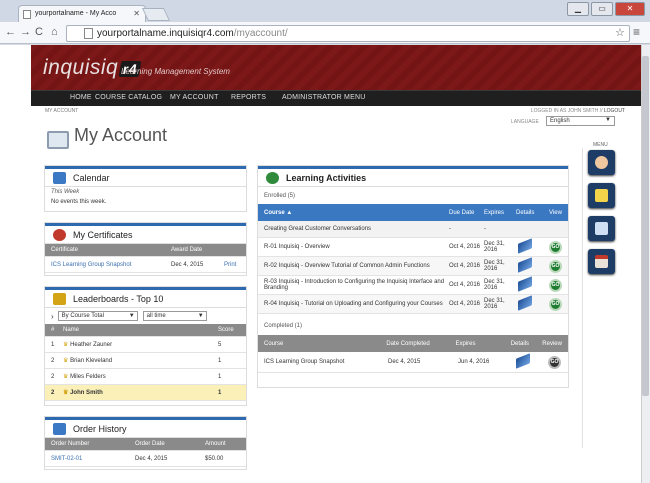 This screenshot has width=650, height=483. I want to click on score: 1, so click(220, 360).